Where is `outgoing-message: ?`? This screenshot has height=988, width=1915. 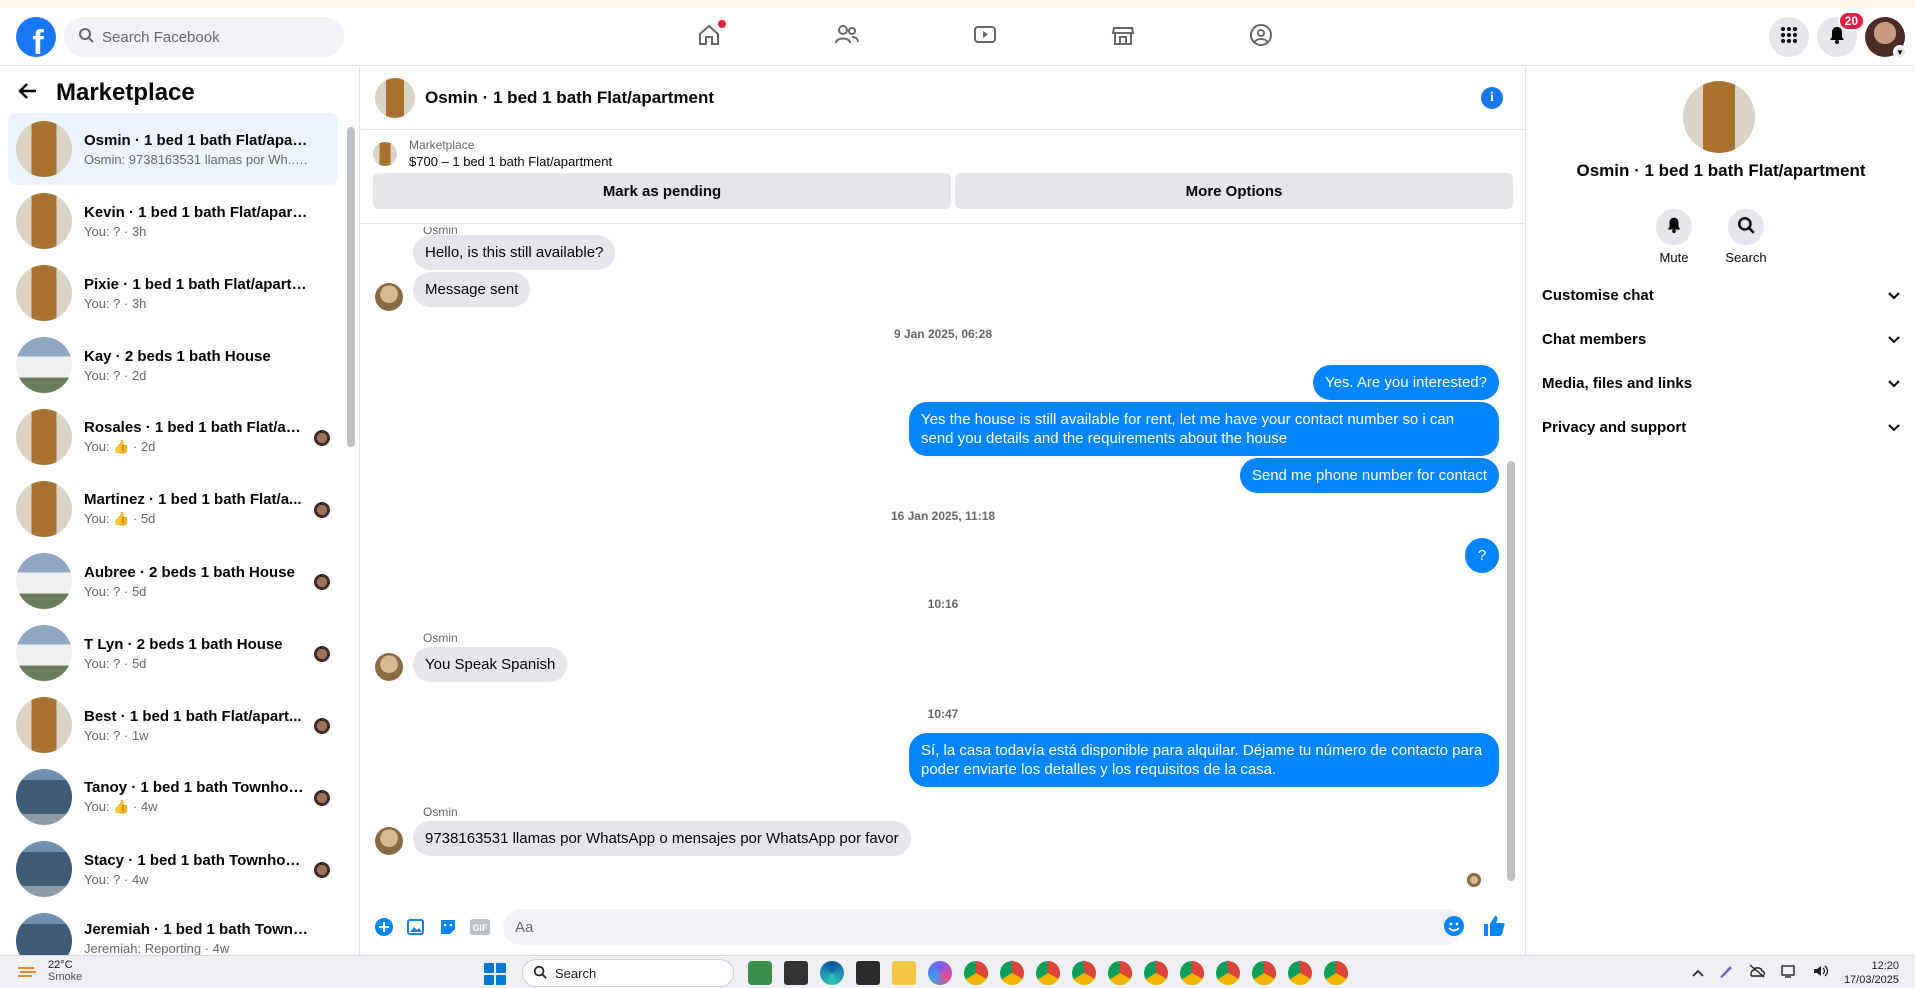
outgoing-message: ? is located at coordinates (1482, 555).